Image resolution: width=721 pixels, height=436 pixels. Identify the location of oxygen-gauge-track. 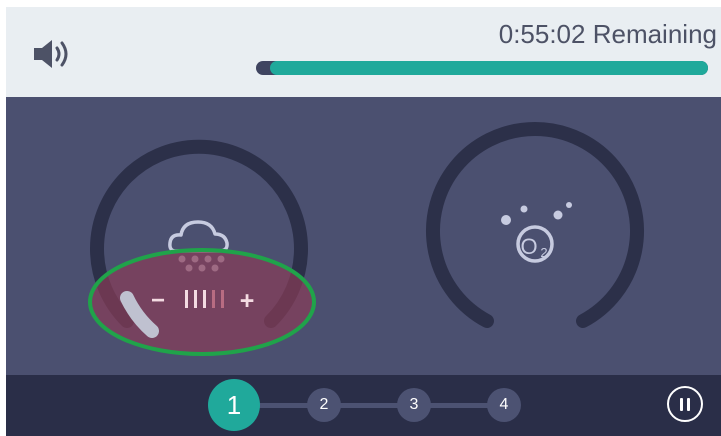
(535, 225).